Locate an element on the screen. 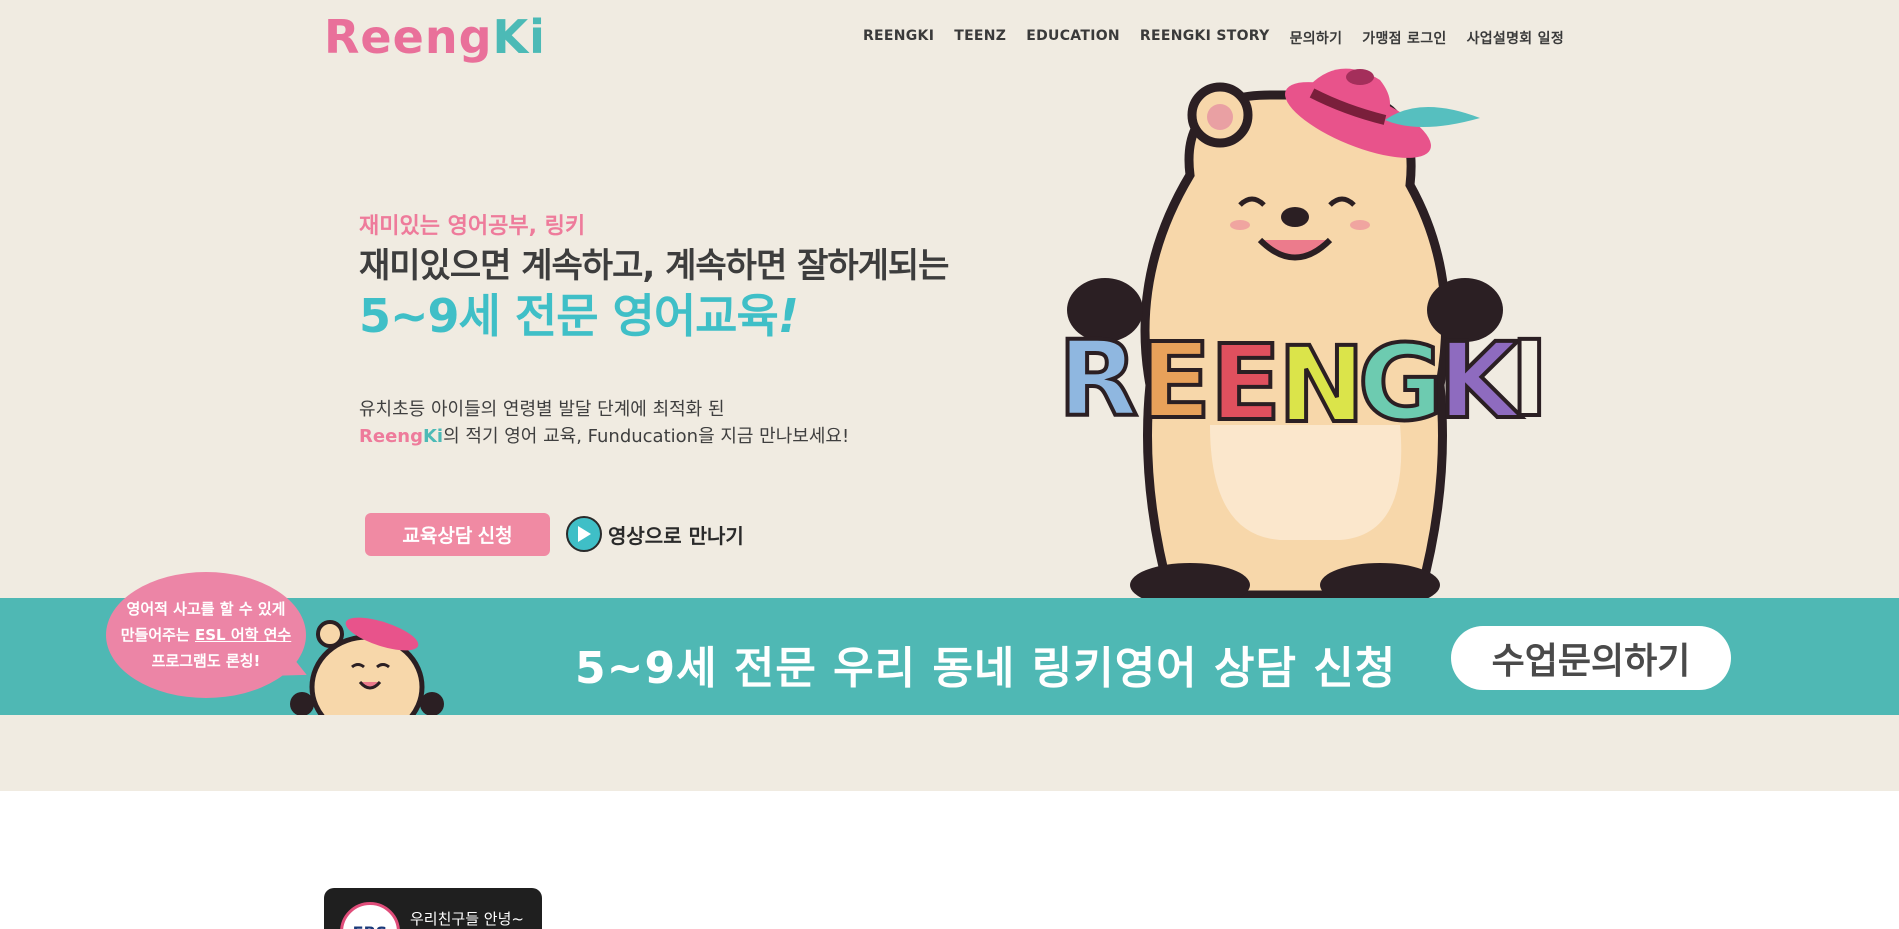 The height and width of the screenshot is (929, 1899). nav-reengki-story: REENGKI STORY is located at coordinates (1205, 38).